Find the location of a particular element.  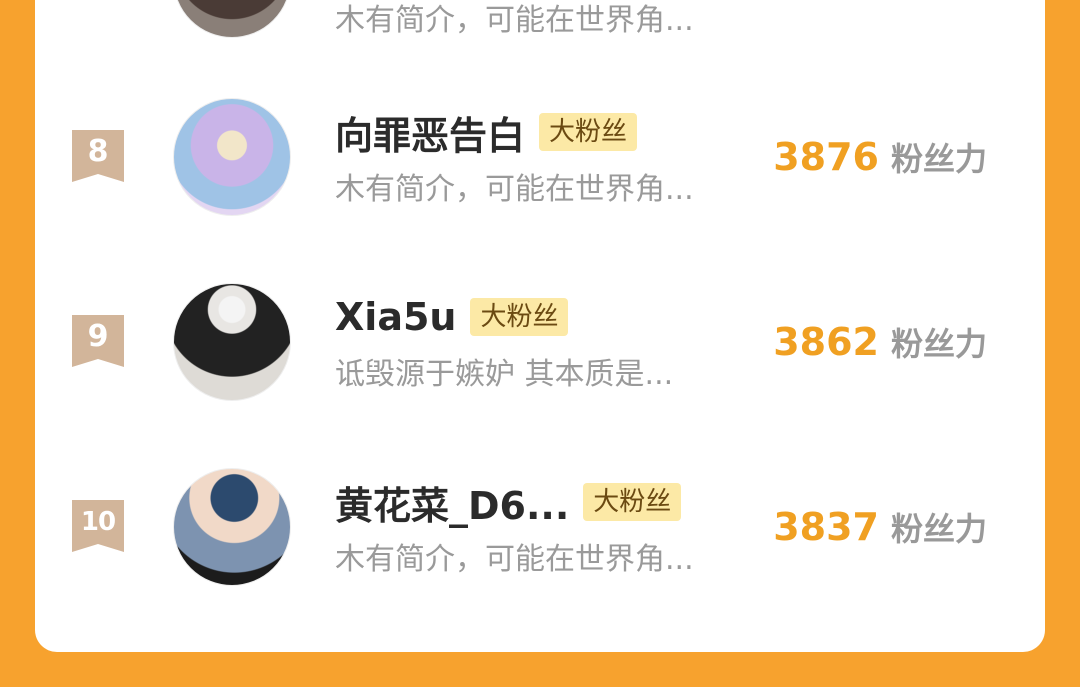

name-line: Xia5u 大粉丝 is located at coordinates (452, 317).